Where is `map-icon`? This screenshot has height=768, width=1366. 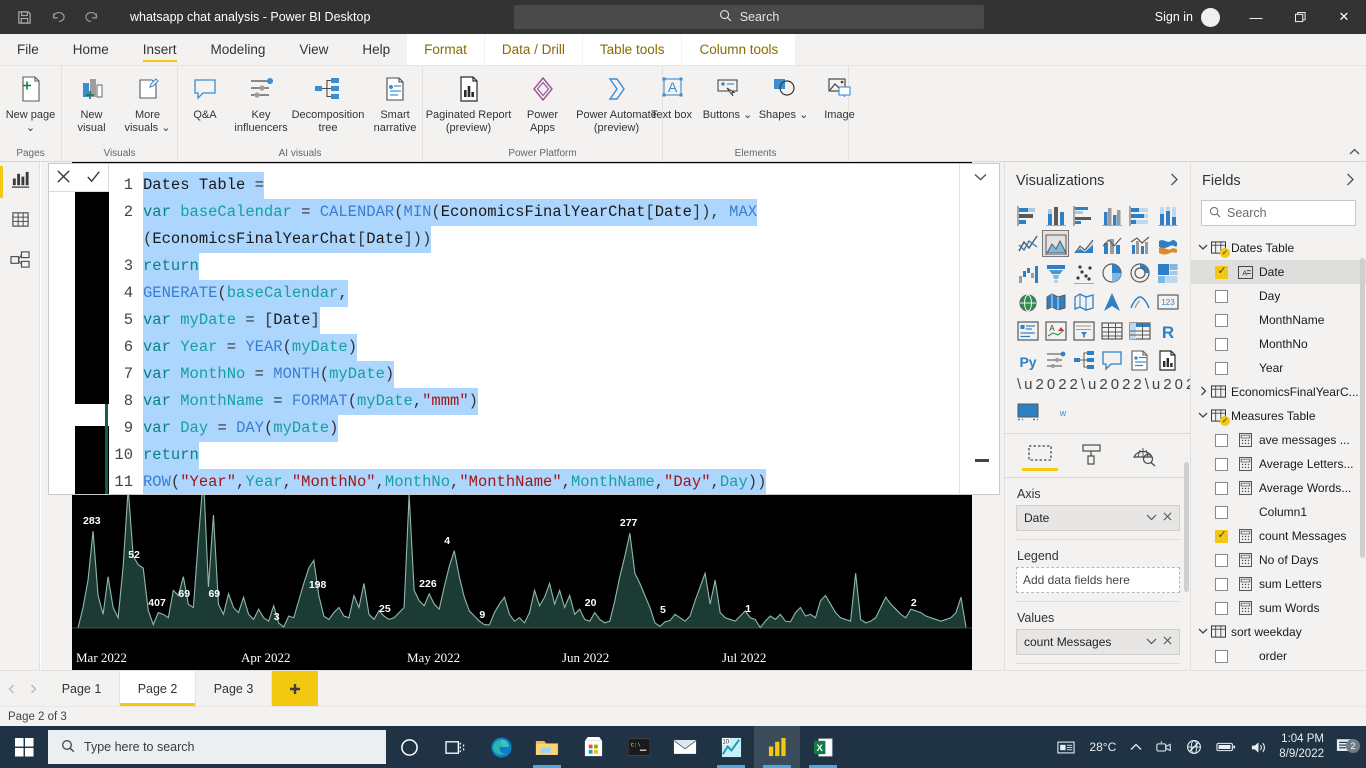 map-icon is located at coordinates (1027, 301).